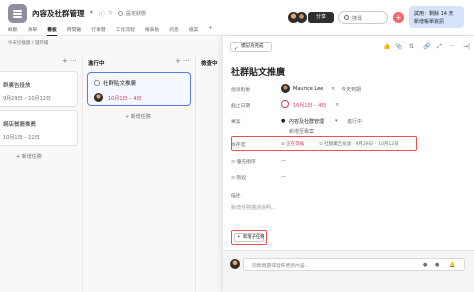  I want to click on tab-calendar: 行事曆, so click(98, 31).